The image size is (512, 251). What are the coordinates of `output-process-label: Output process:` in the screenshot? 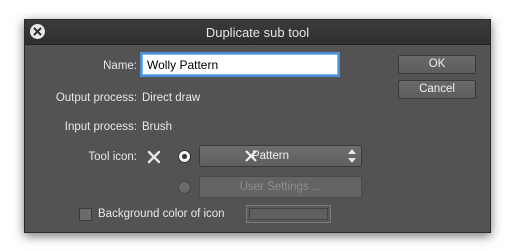 It's located at (96, 98).